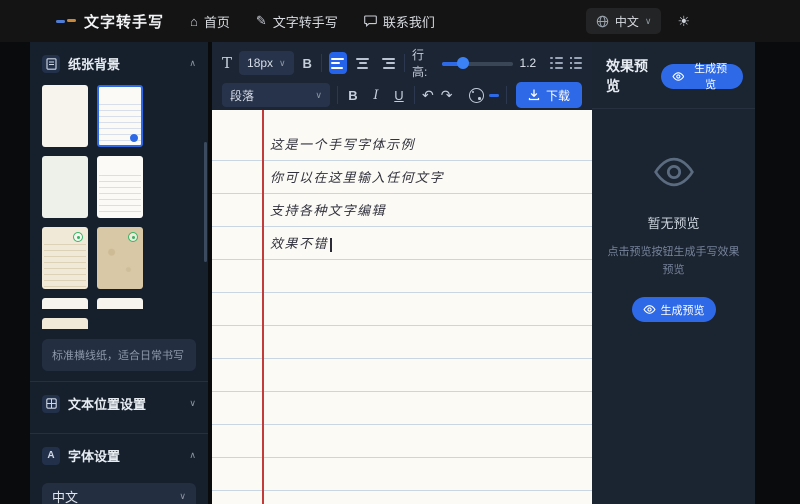 This screenshot has width=800, height=504. What do you see at coordinates (683, 21) in the screenshot?
I see `theme-toggle-sun-icon: ☀` at bounding box center [683, 21].